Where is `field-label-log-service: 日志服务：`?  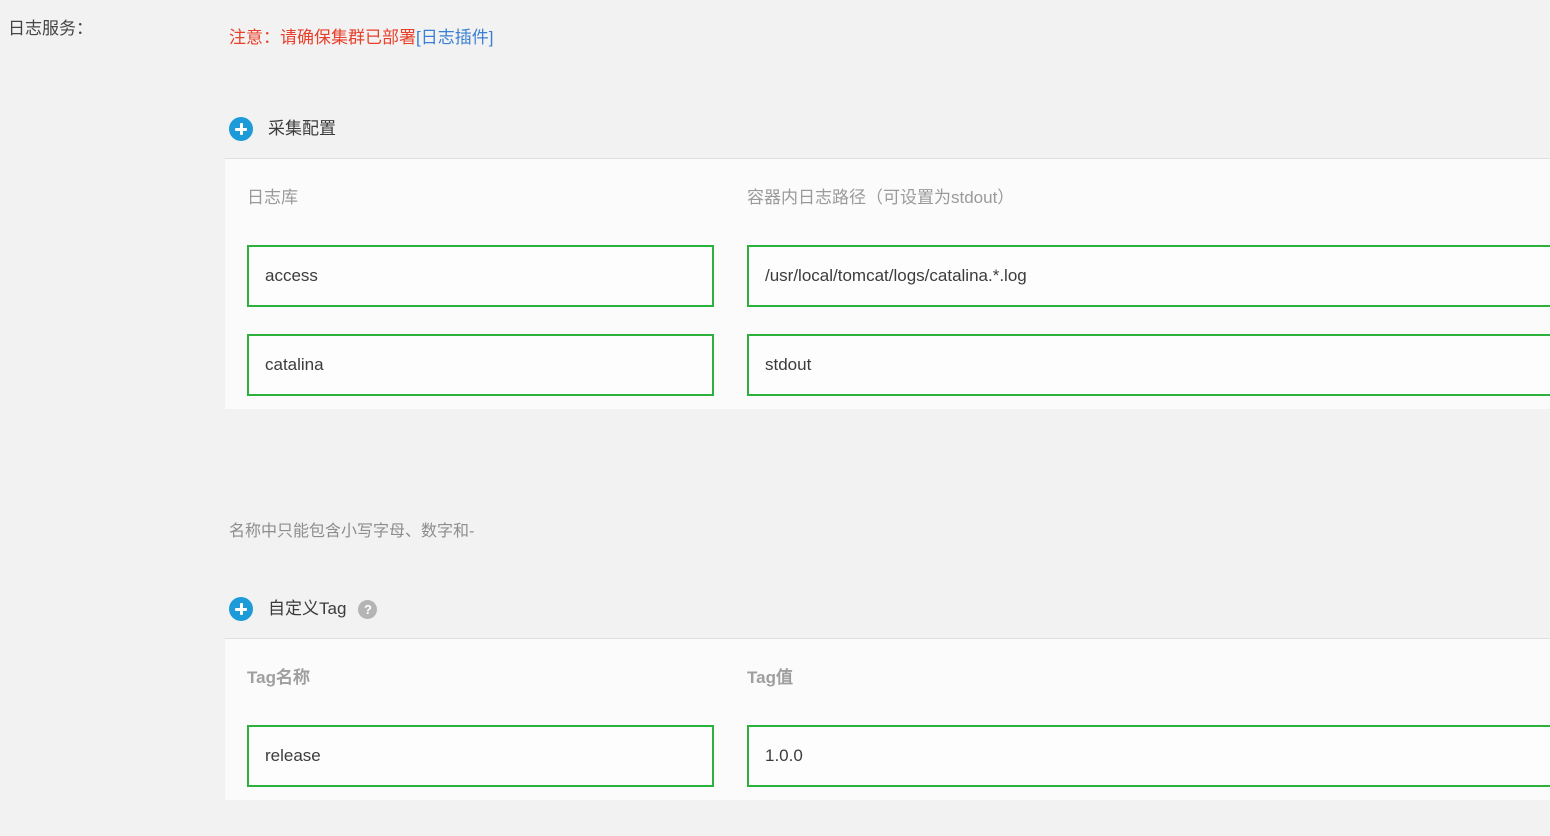 field-label-log-service: 日志服务： is located at coordinates (50, 28).